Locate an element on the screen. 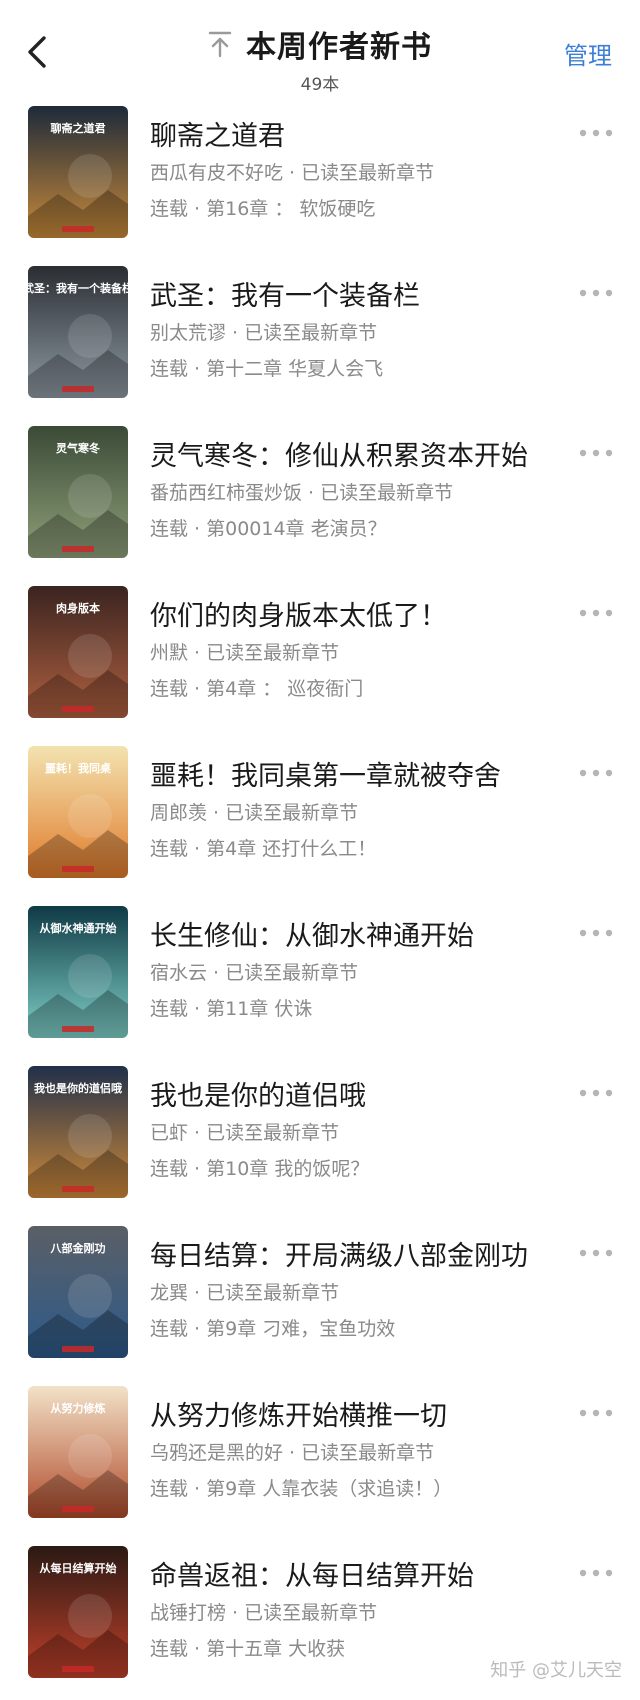 Image resolution: width=640 pixels, height=1700 pixels. book-cover: 噩耗！我同桌 is located at coordinates (78, 812).